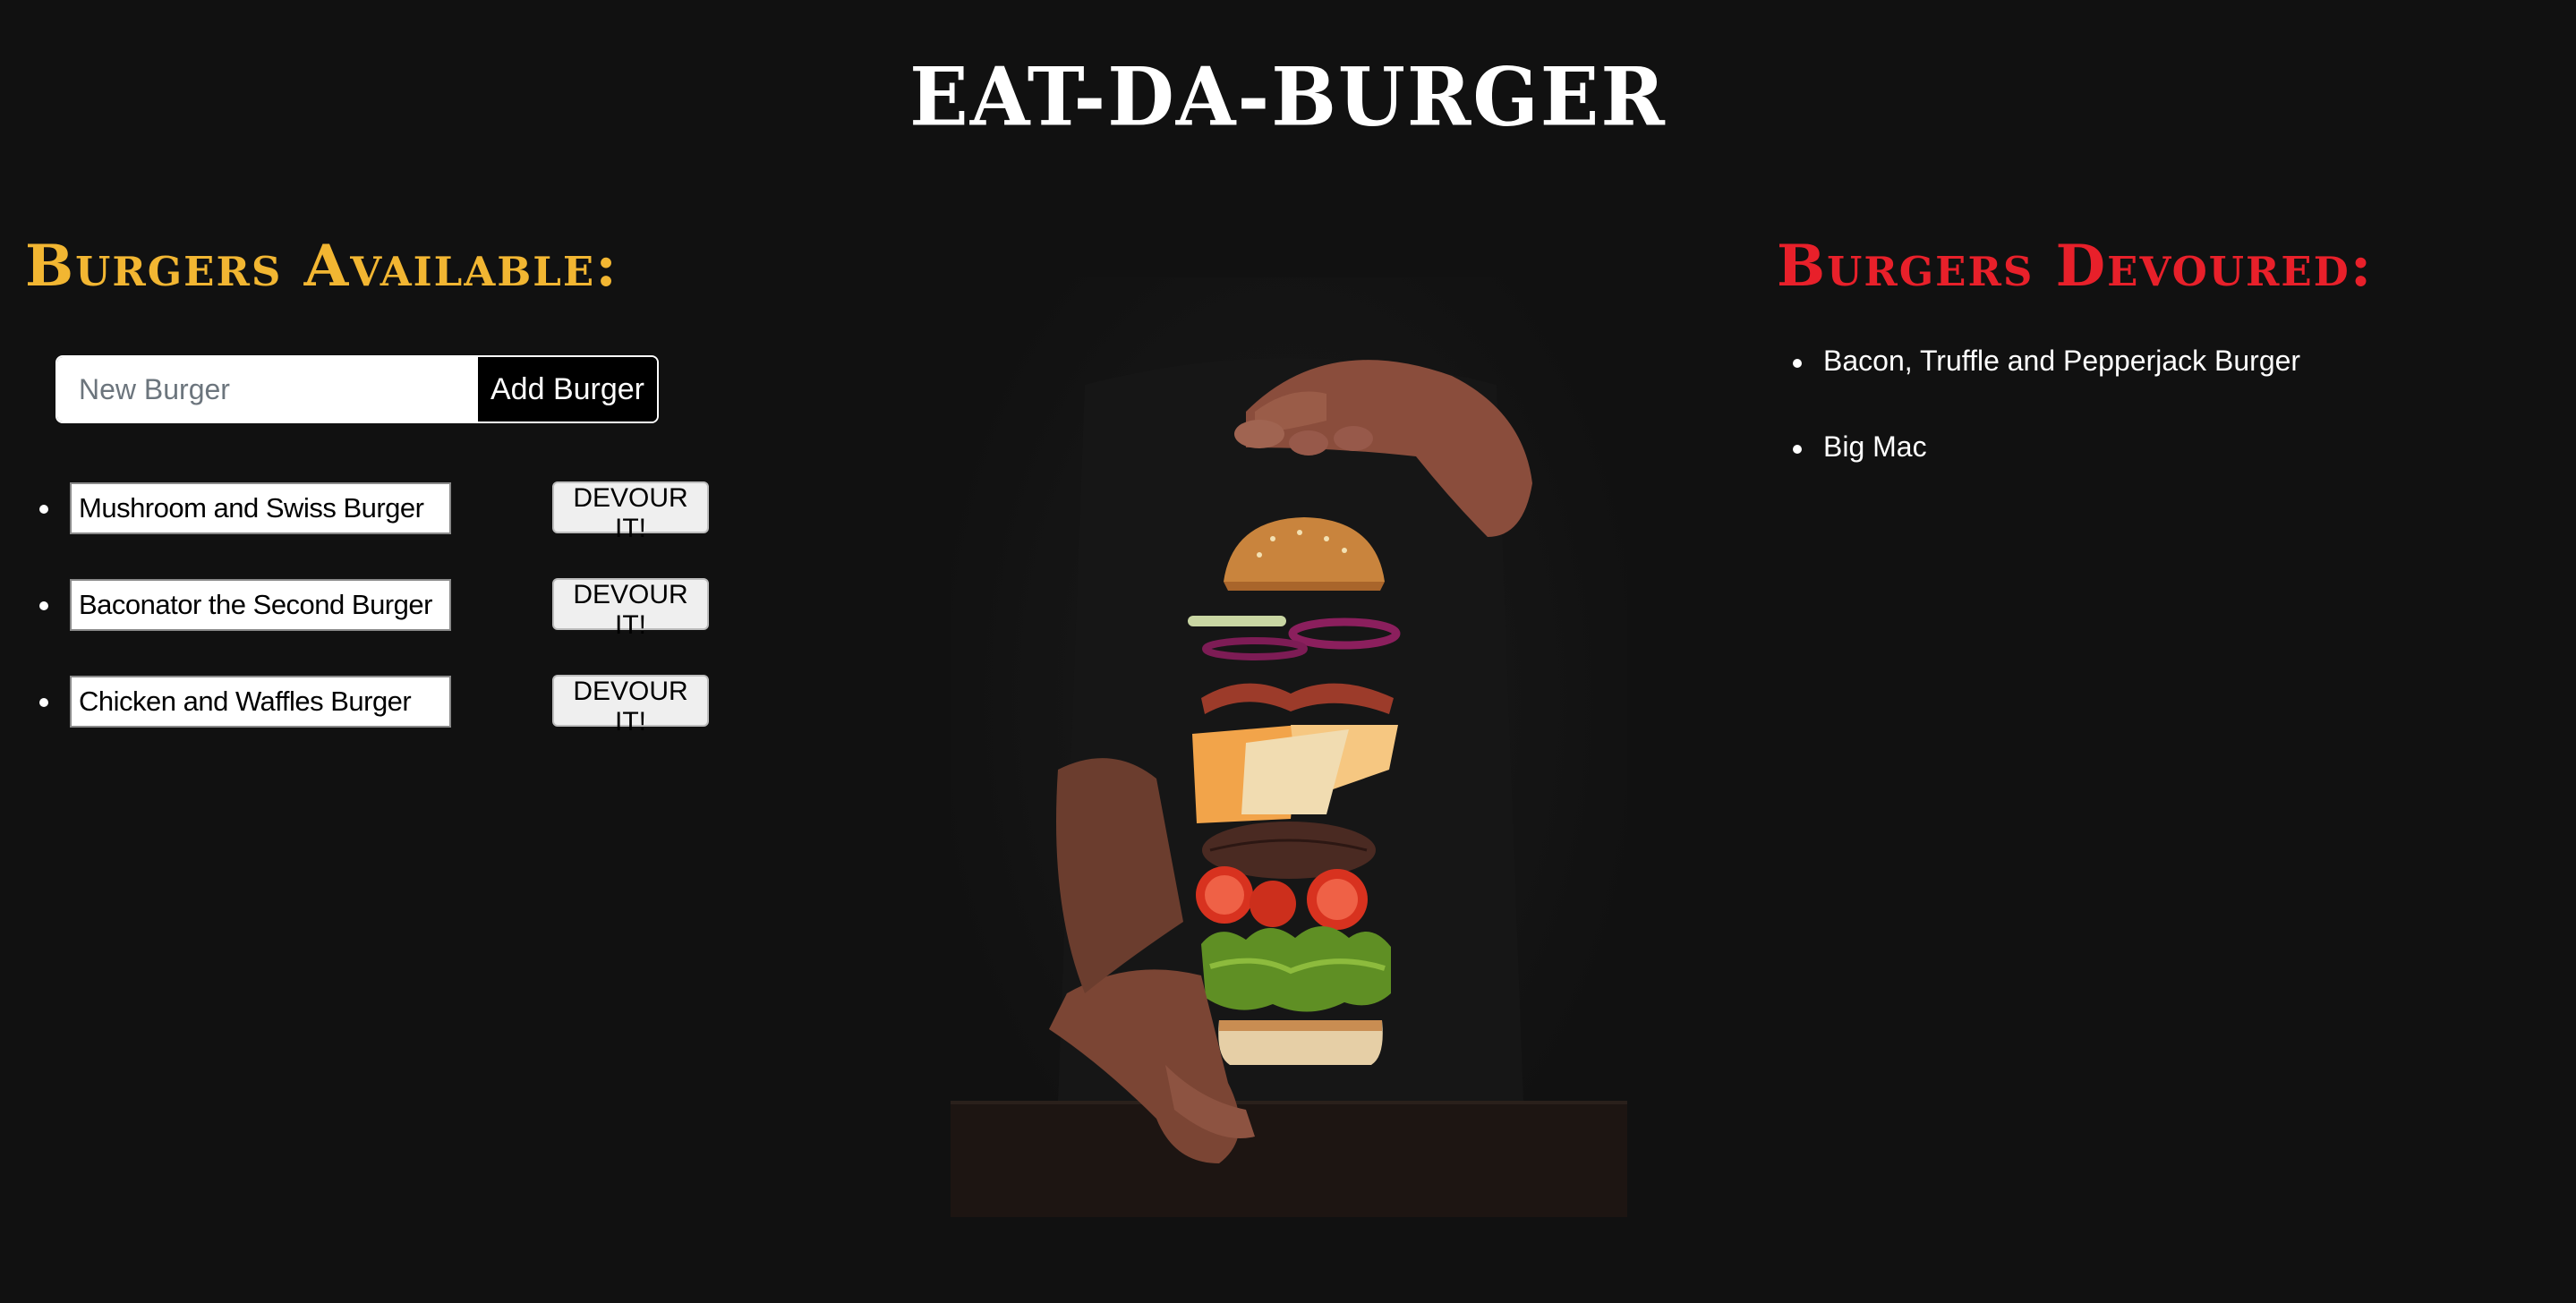 The height and width of the screenshot is (1303, 2576). I want to click on devoured-heading: Burgers Devoured:, so click(2075, 266).